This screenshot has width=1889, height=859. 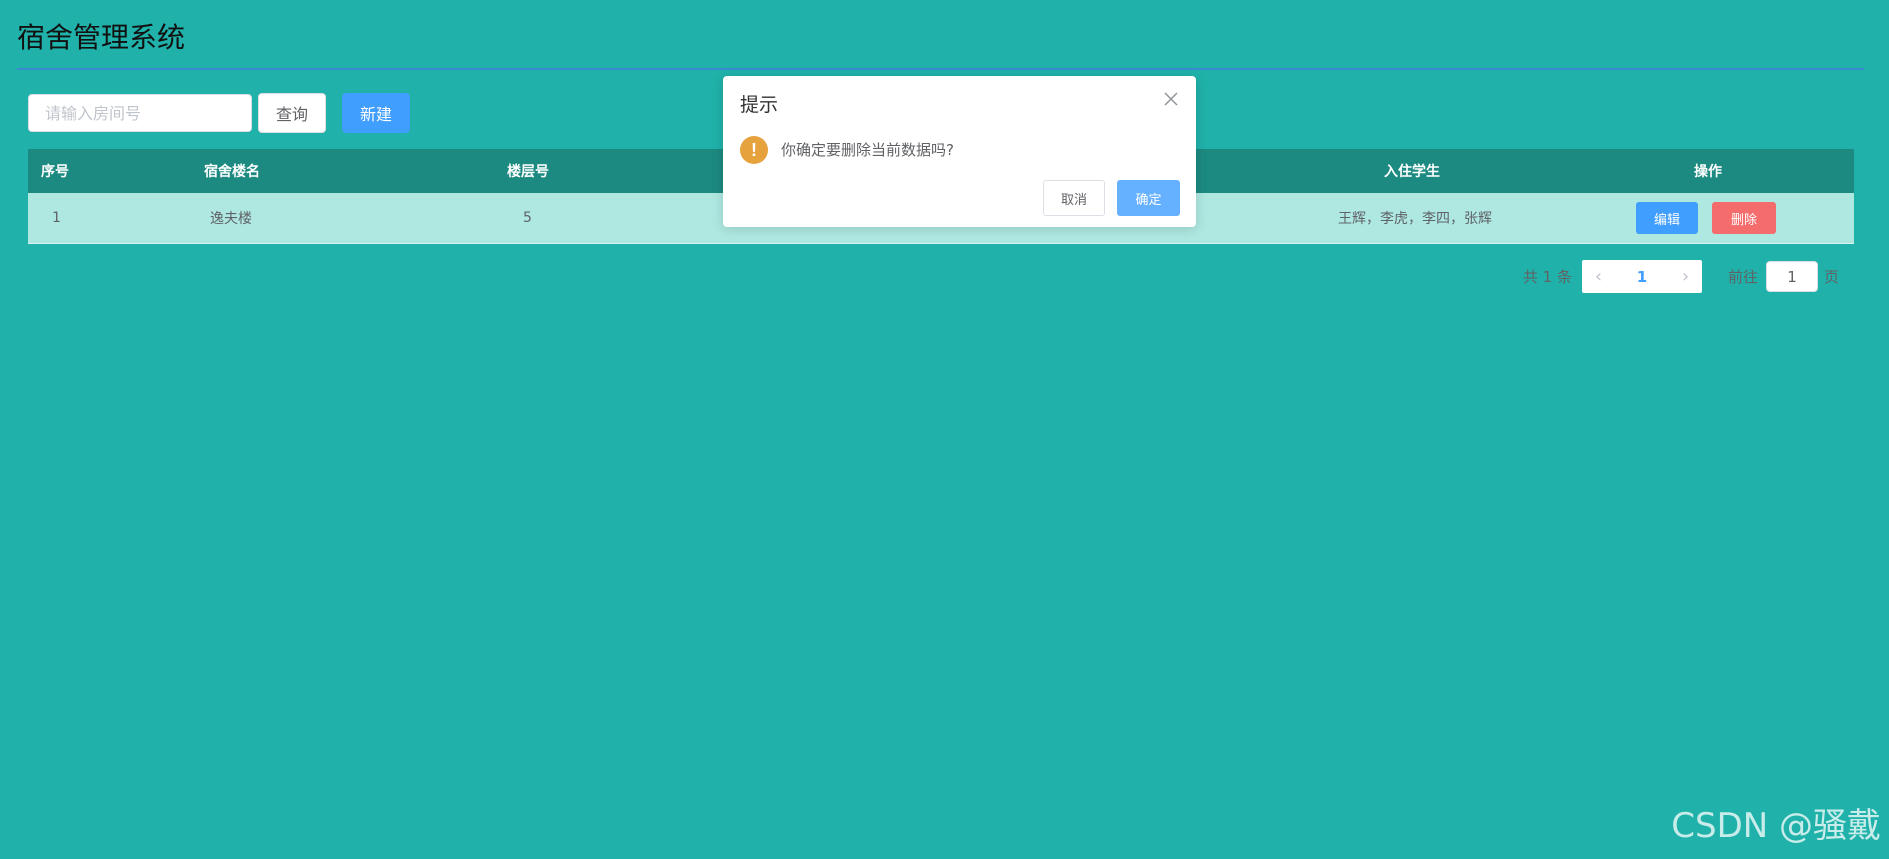 What do you see at coordinates (1708, 172) in the screenshot?
I see `header-actions: 操作` at bounding box center [1708, 172].